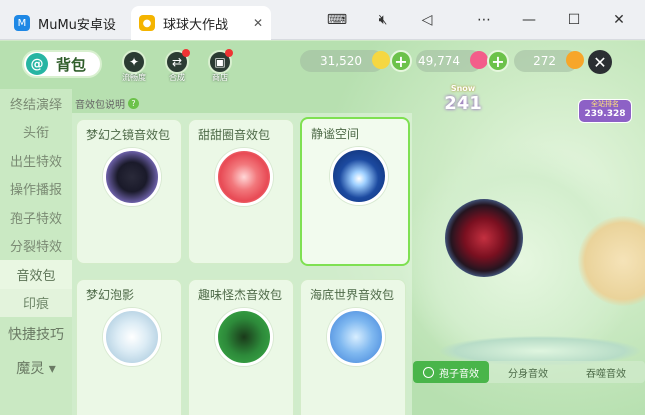  What do you see at coordinates (244, 337) in the screenshot?
I see `monster-disc-icon` at bounding box center [244, 337].